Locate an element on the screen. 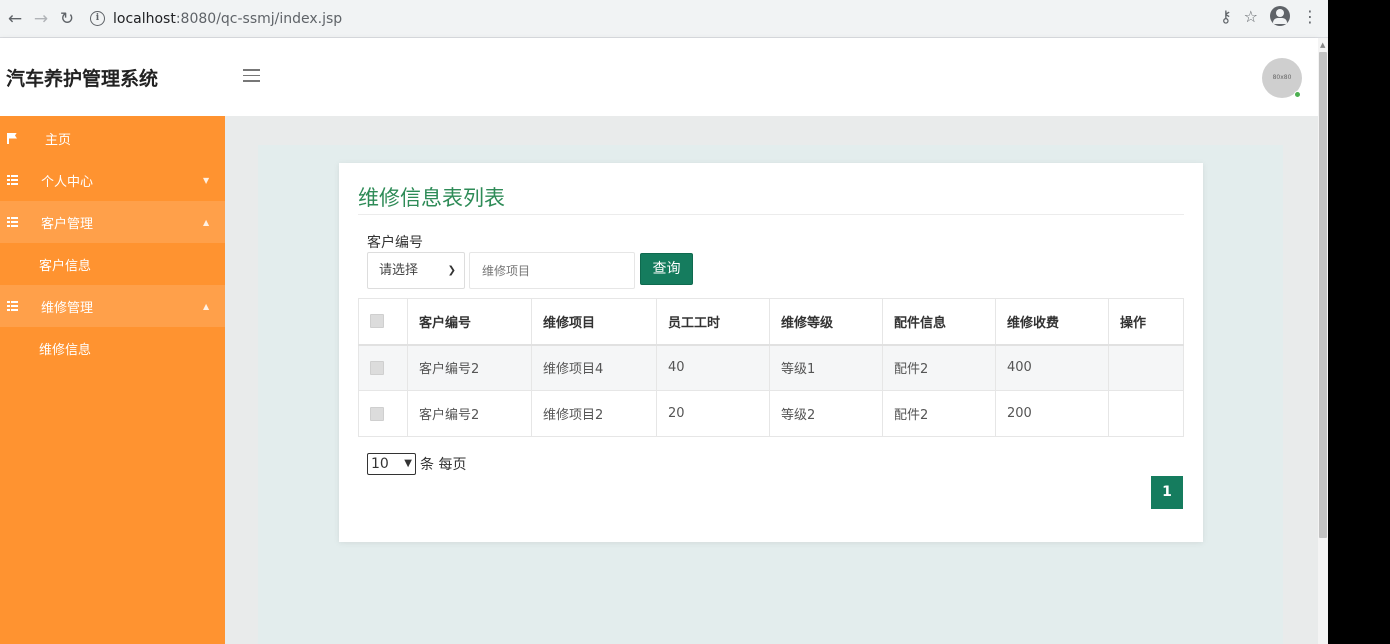 Image resolution: width=1390 pixels, height=644 pixels. sidebar-item-label: 客户管理 is located at coordinates (67, 224).